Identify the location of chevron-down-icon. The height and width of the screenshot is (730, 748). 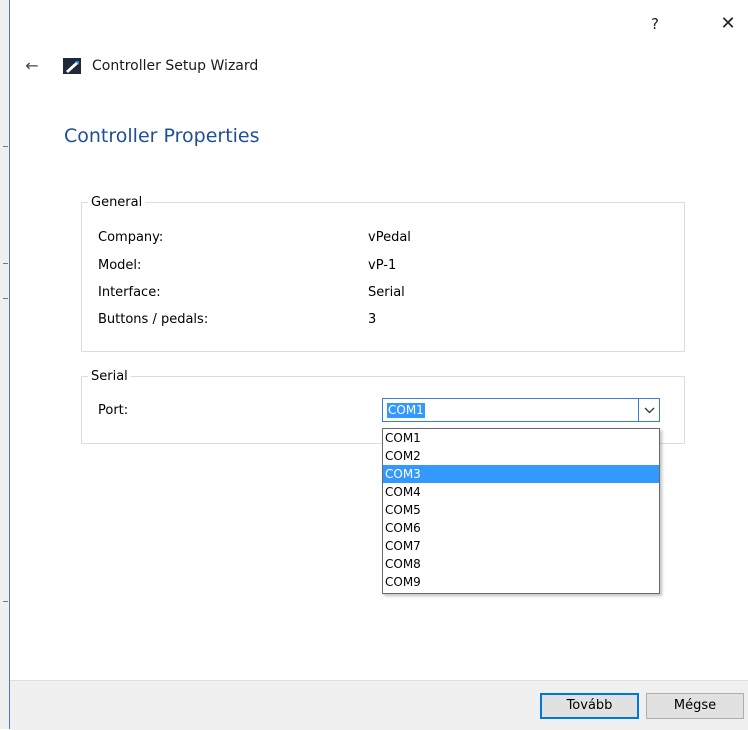
(649, 410).